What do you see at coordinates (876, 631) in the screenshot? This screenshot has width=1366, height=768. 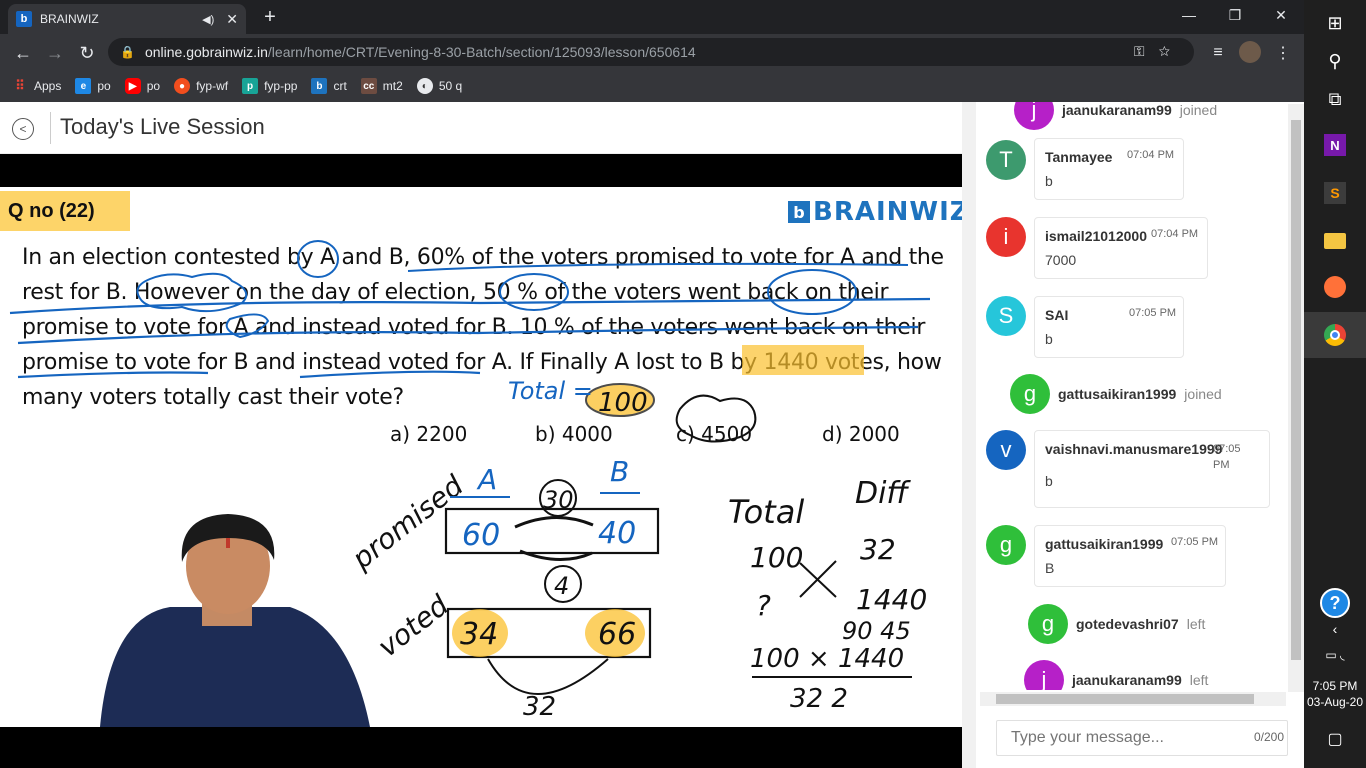 I see `svg-text: 90 45` at bounding box center [876, 631].